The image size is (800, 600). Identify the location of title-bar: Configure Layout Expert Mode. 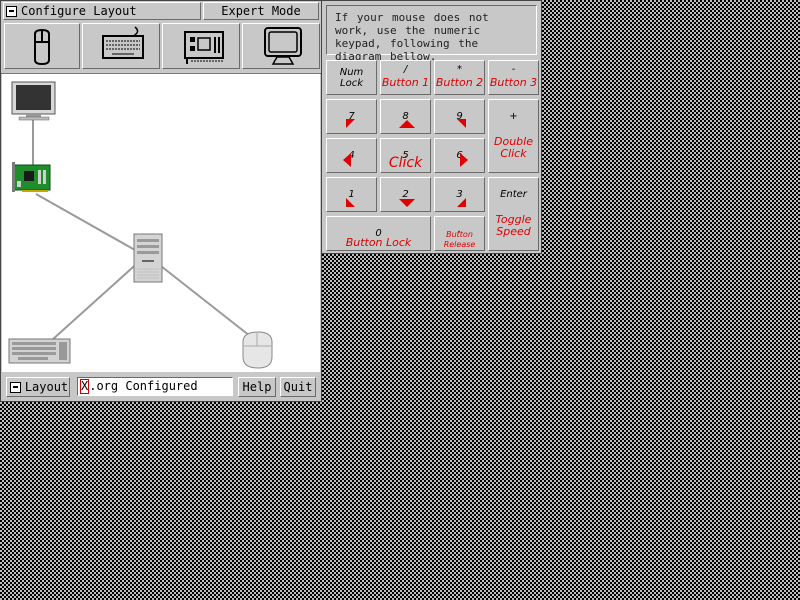
(161, 11).